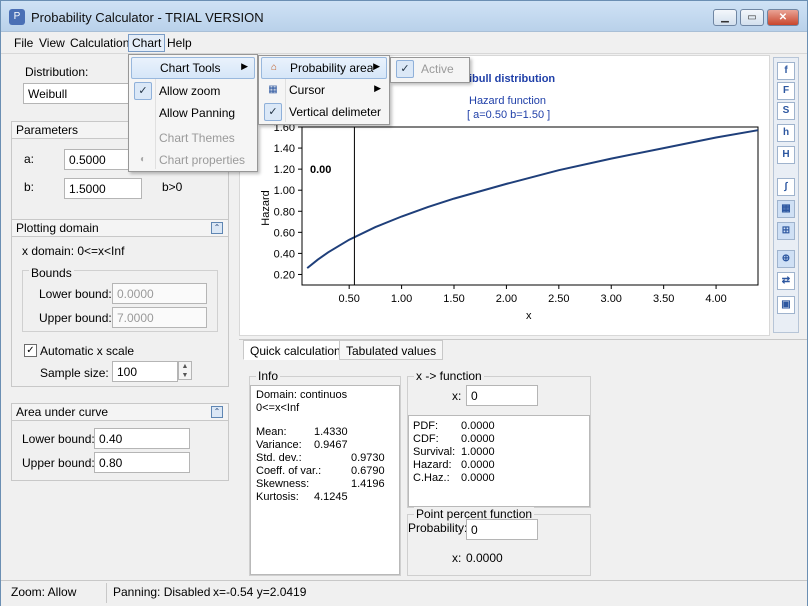 This screenshot has width=808, height=606. I want to click on x-tick-label: 0.50, so click(348, 299).